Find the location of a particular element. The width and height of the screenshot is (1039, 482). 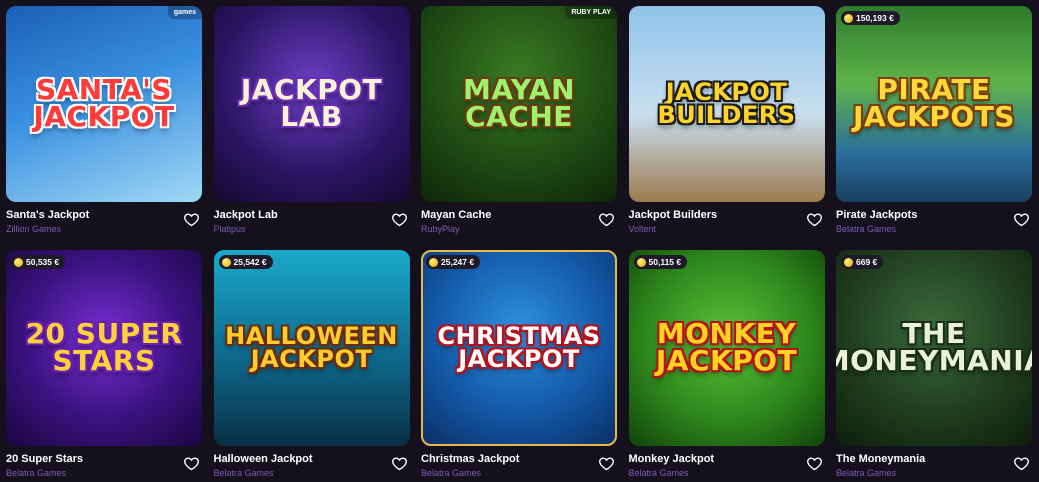

game-title: Monkey Jackpot is located at coordinates (727, 459).